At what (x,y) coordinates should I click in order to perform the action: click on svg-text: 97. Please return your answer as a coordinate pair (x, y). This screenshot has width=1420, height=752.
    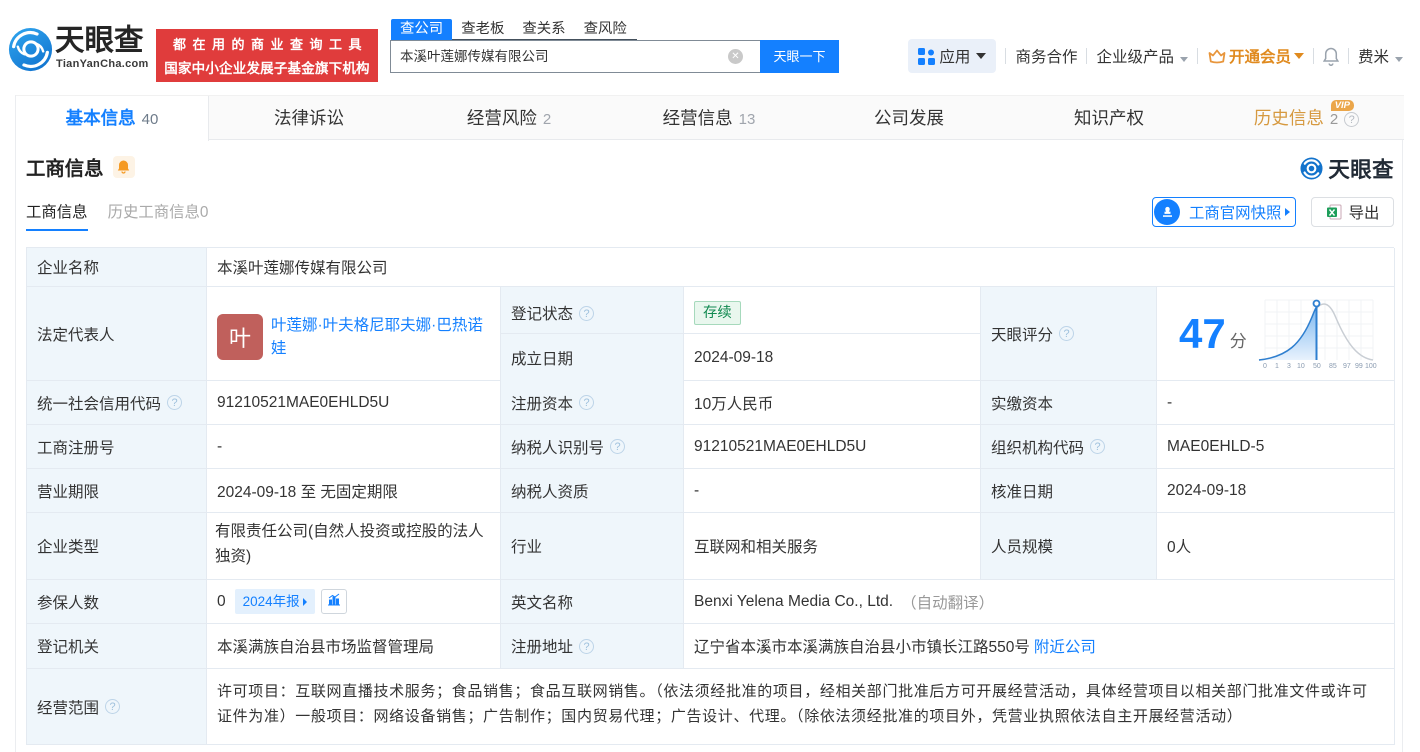
    Looking at the image, I should click on (1347, 366).